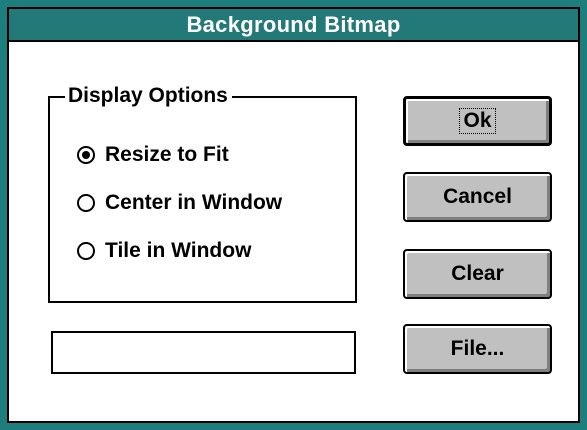  I want to click on radio-resize-to-fit: Resize to Fit, so click(153, 155).